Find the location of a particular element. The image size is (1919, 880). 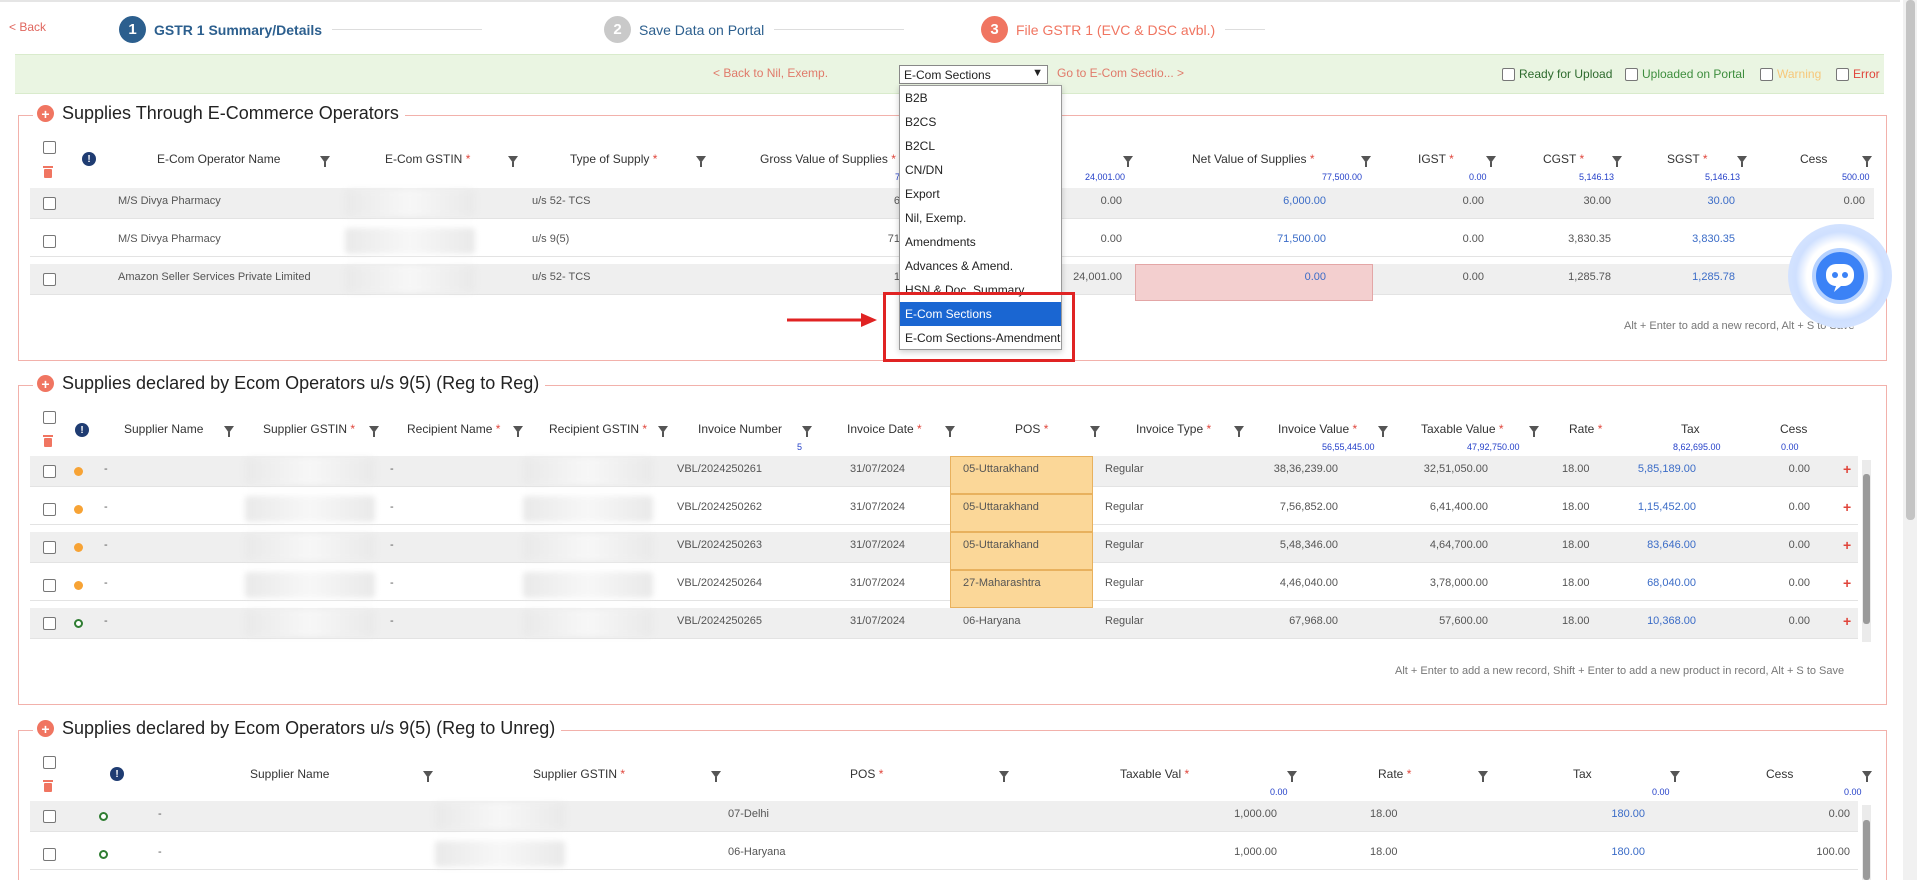

trash-icon is located at coordinates (48, 171).